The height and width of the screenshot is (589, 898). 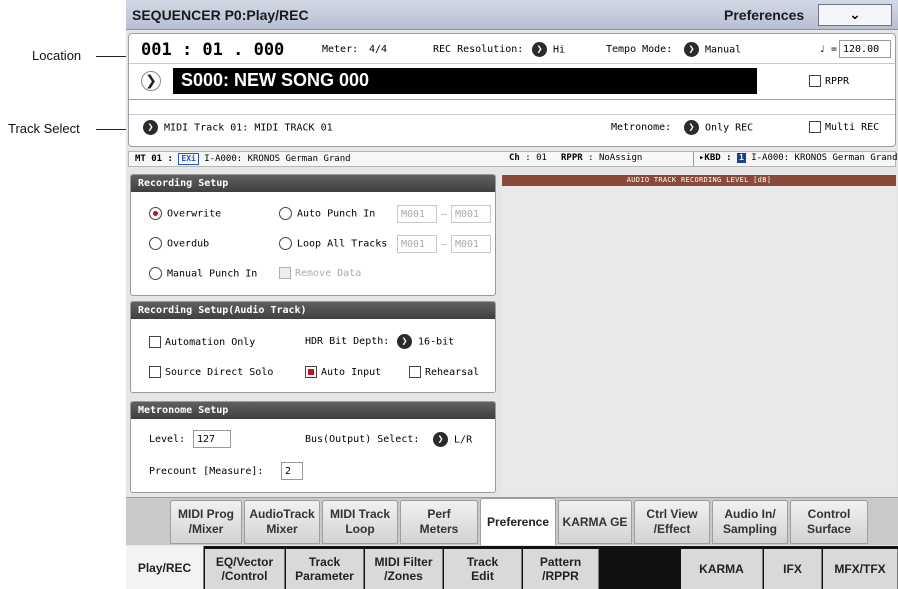 I want to click on tab-perf-meters: Perf Meters, so click(x=439, y=522).